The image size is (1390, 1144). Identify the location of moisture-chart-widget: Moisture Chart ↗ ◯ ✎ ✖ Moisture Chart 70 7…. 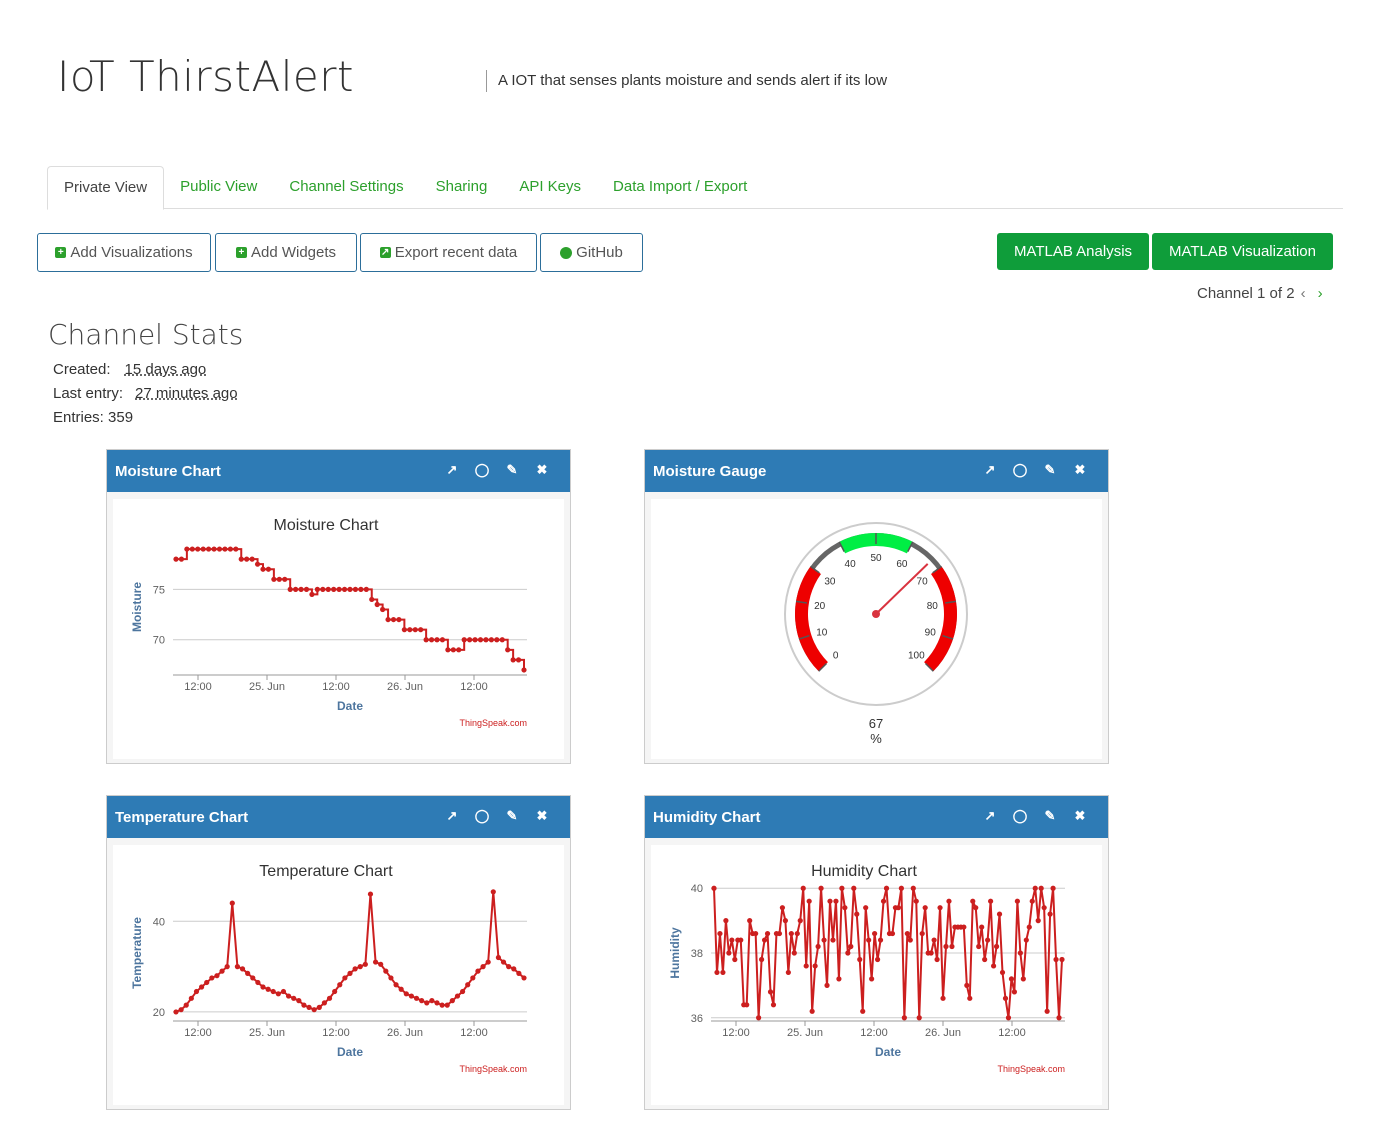
(338, 606).